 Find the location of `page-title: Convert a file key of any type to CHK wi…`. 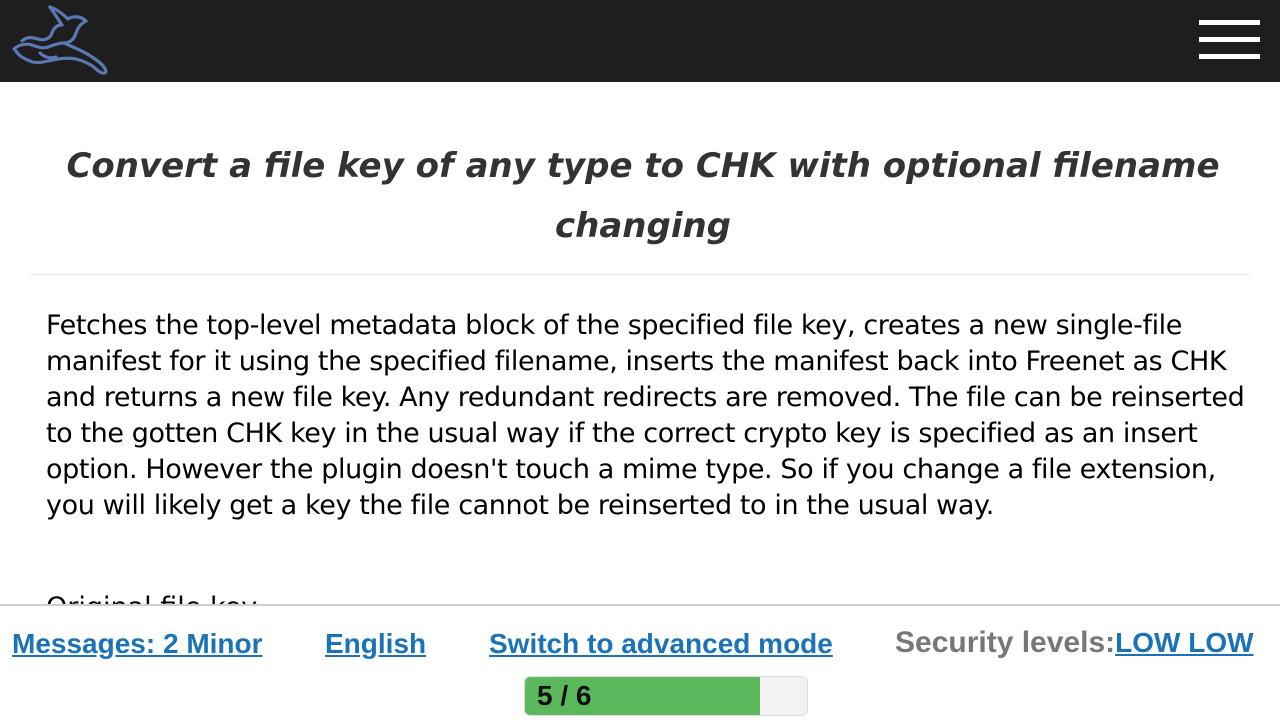

page-title: Convert a file key of any type to CHK wi… is located at coordinates (643, 196).